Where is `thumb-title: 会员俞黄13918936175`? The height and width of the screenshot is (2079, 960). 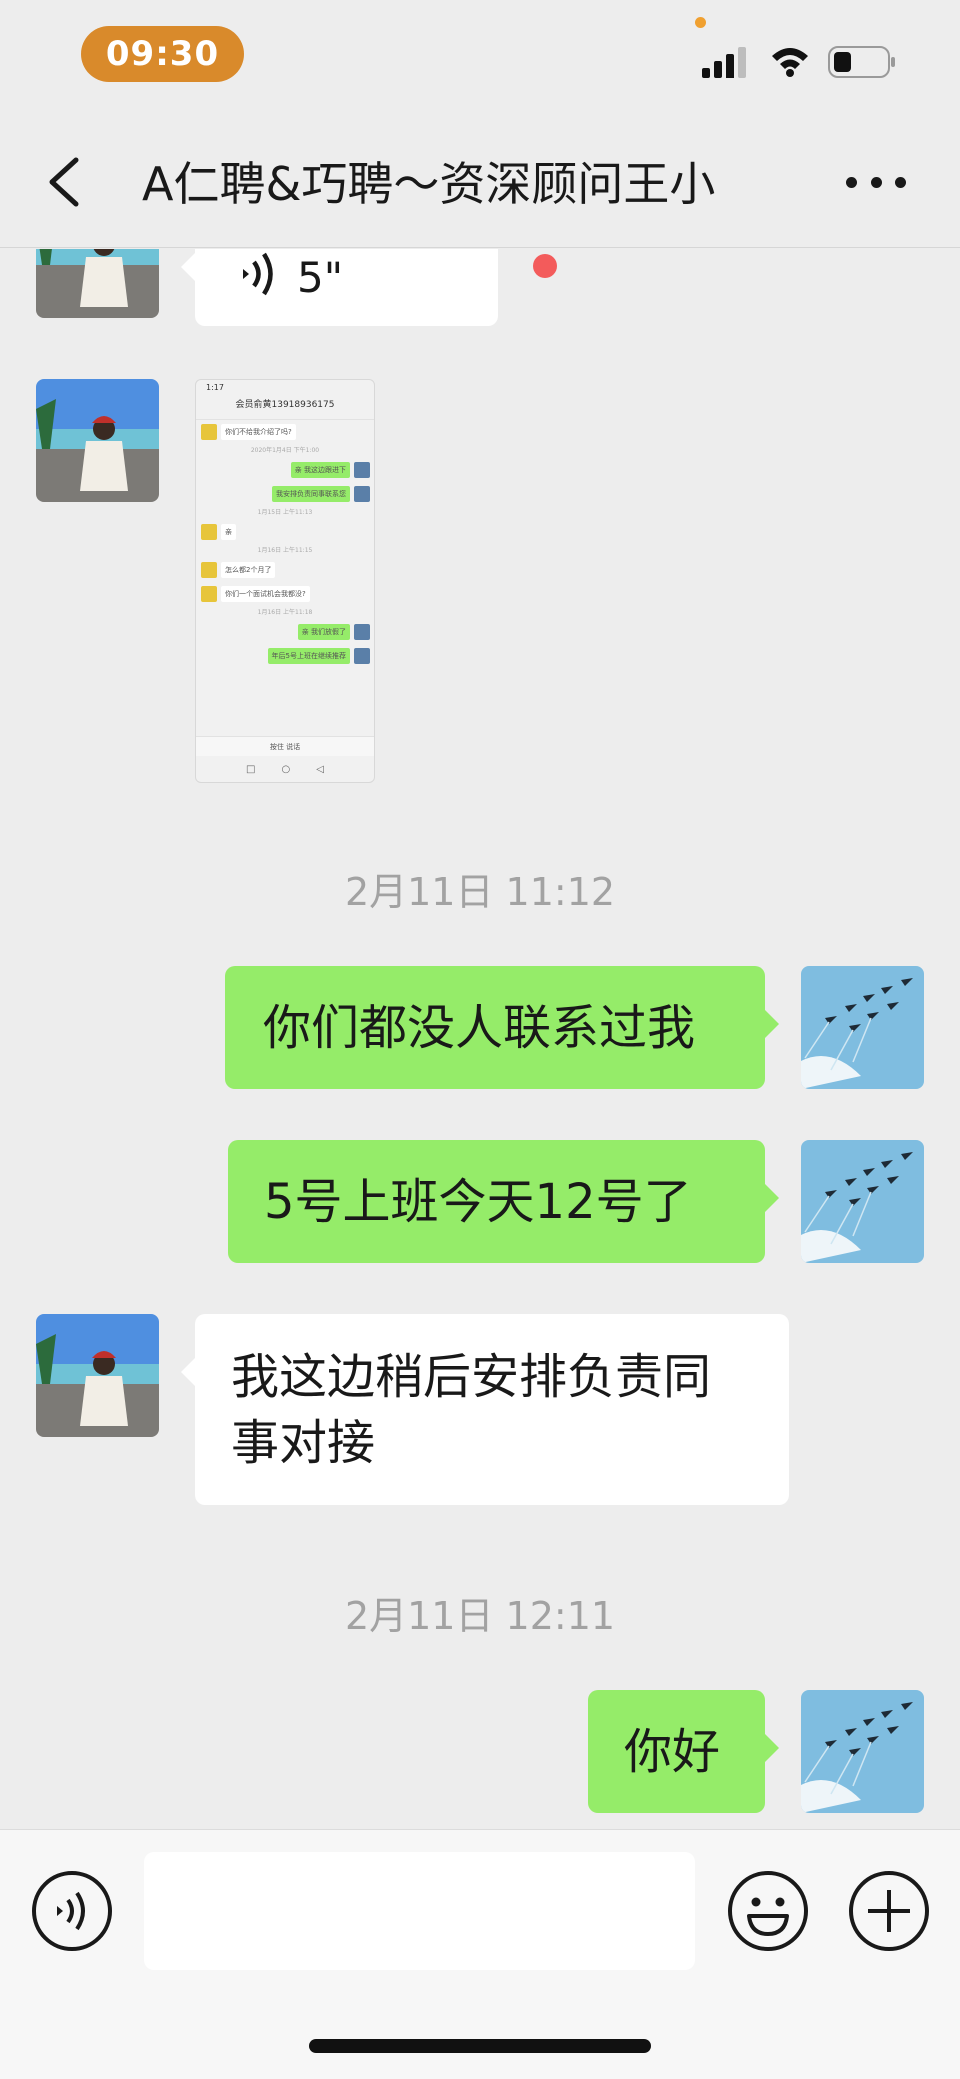
thumb-title: 会员俞黄13918936175 is located at coordinates (285, 407).